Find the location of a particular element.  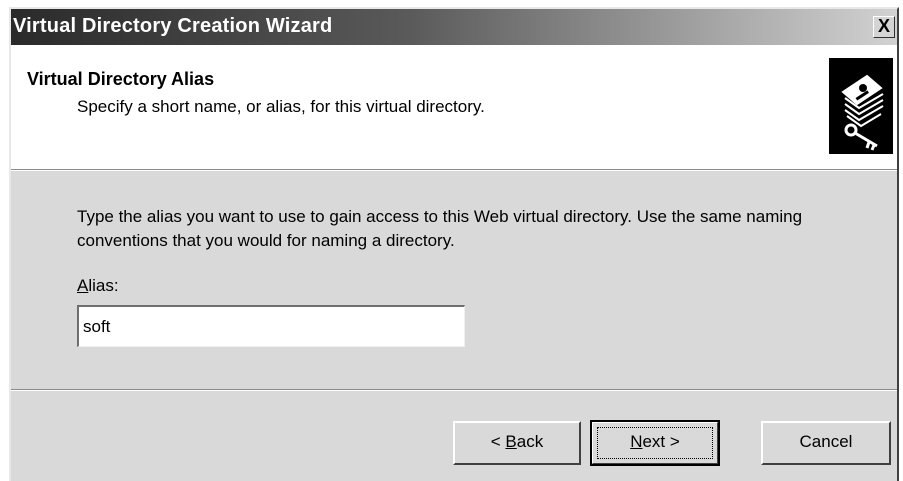

wizard-icon is located at coordinates (861, 106).